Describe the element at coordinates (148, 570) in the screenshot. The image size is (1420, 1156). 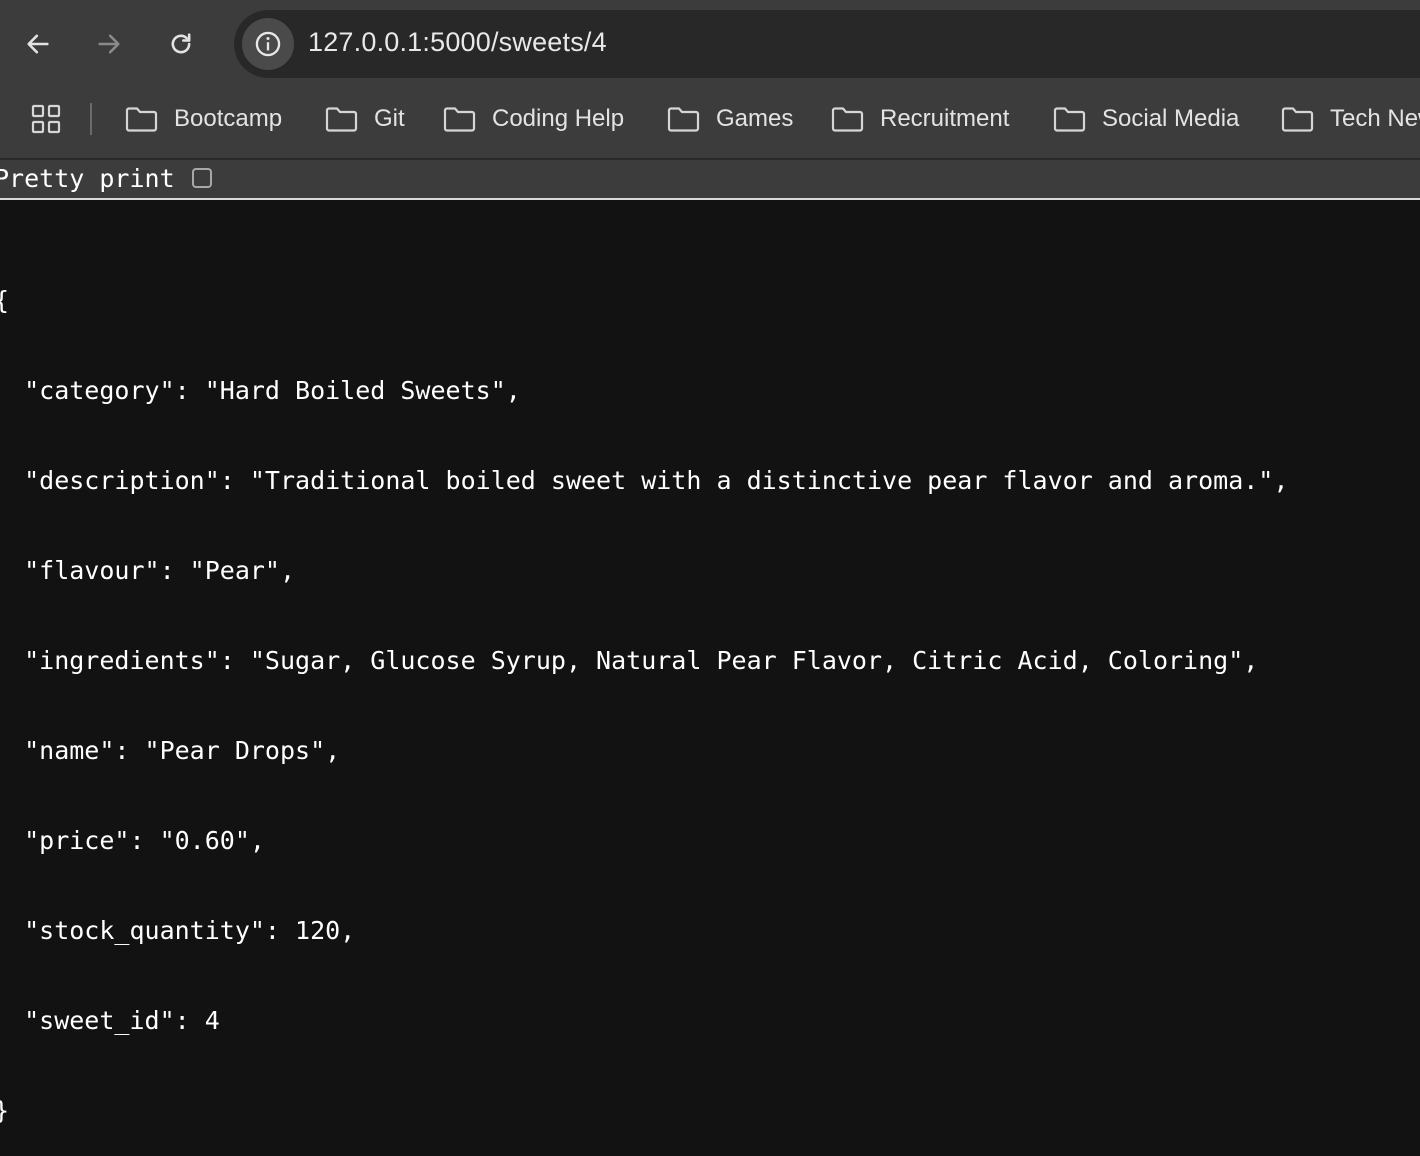
I see `json-line: "flavour": "Pear",` at that location.